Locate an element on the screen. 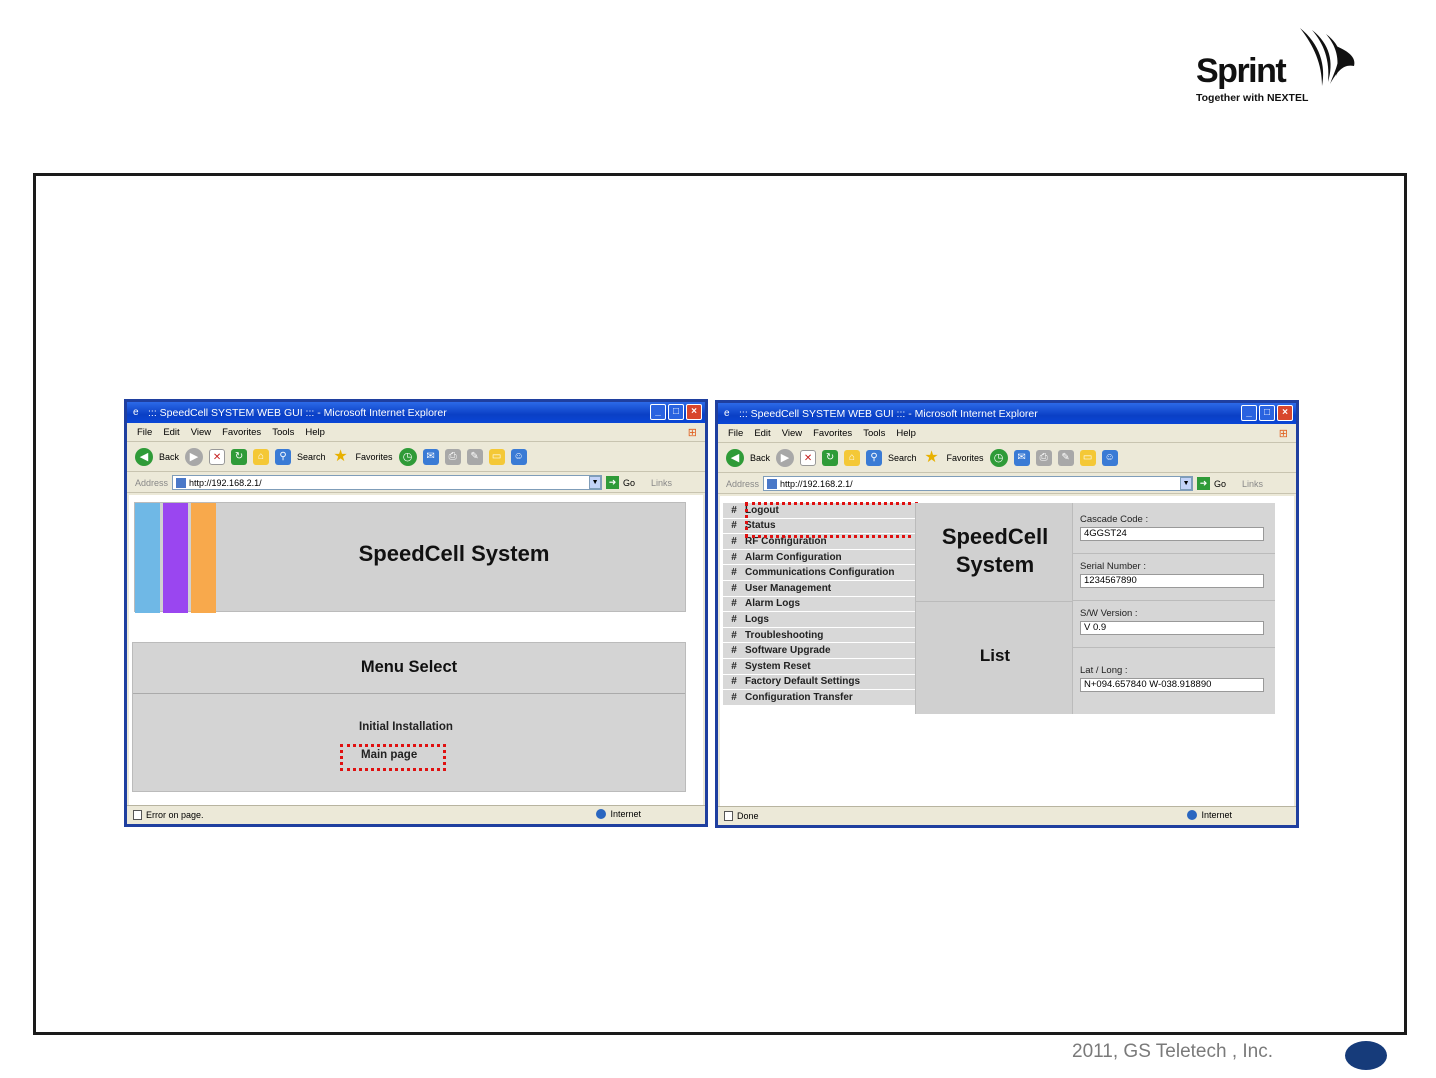 This screenshot has height=1078, width=1436. nav-item-alarm-configuration: # Alarm Configuration is located at coordinates (819, 557).